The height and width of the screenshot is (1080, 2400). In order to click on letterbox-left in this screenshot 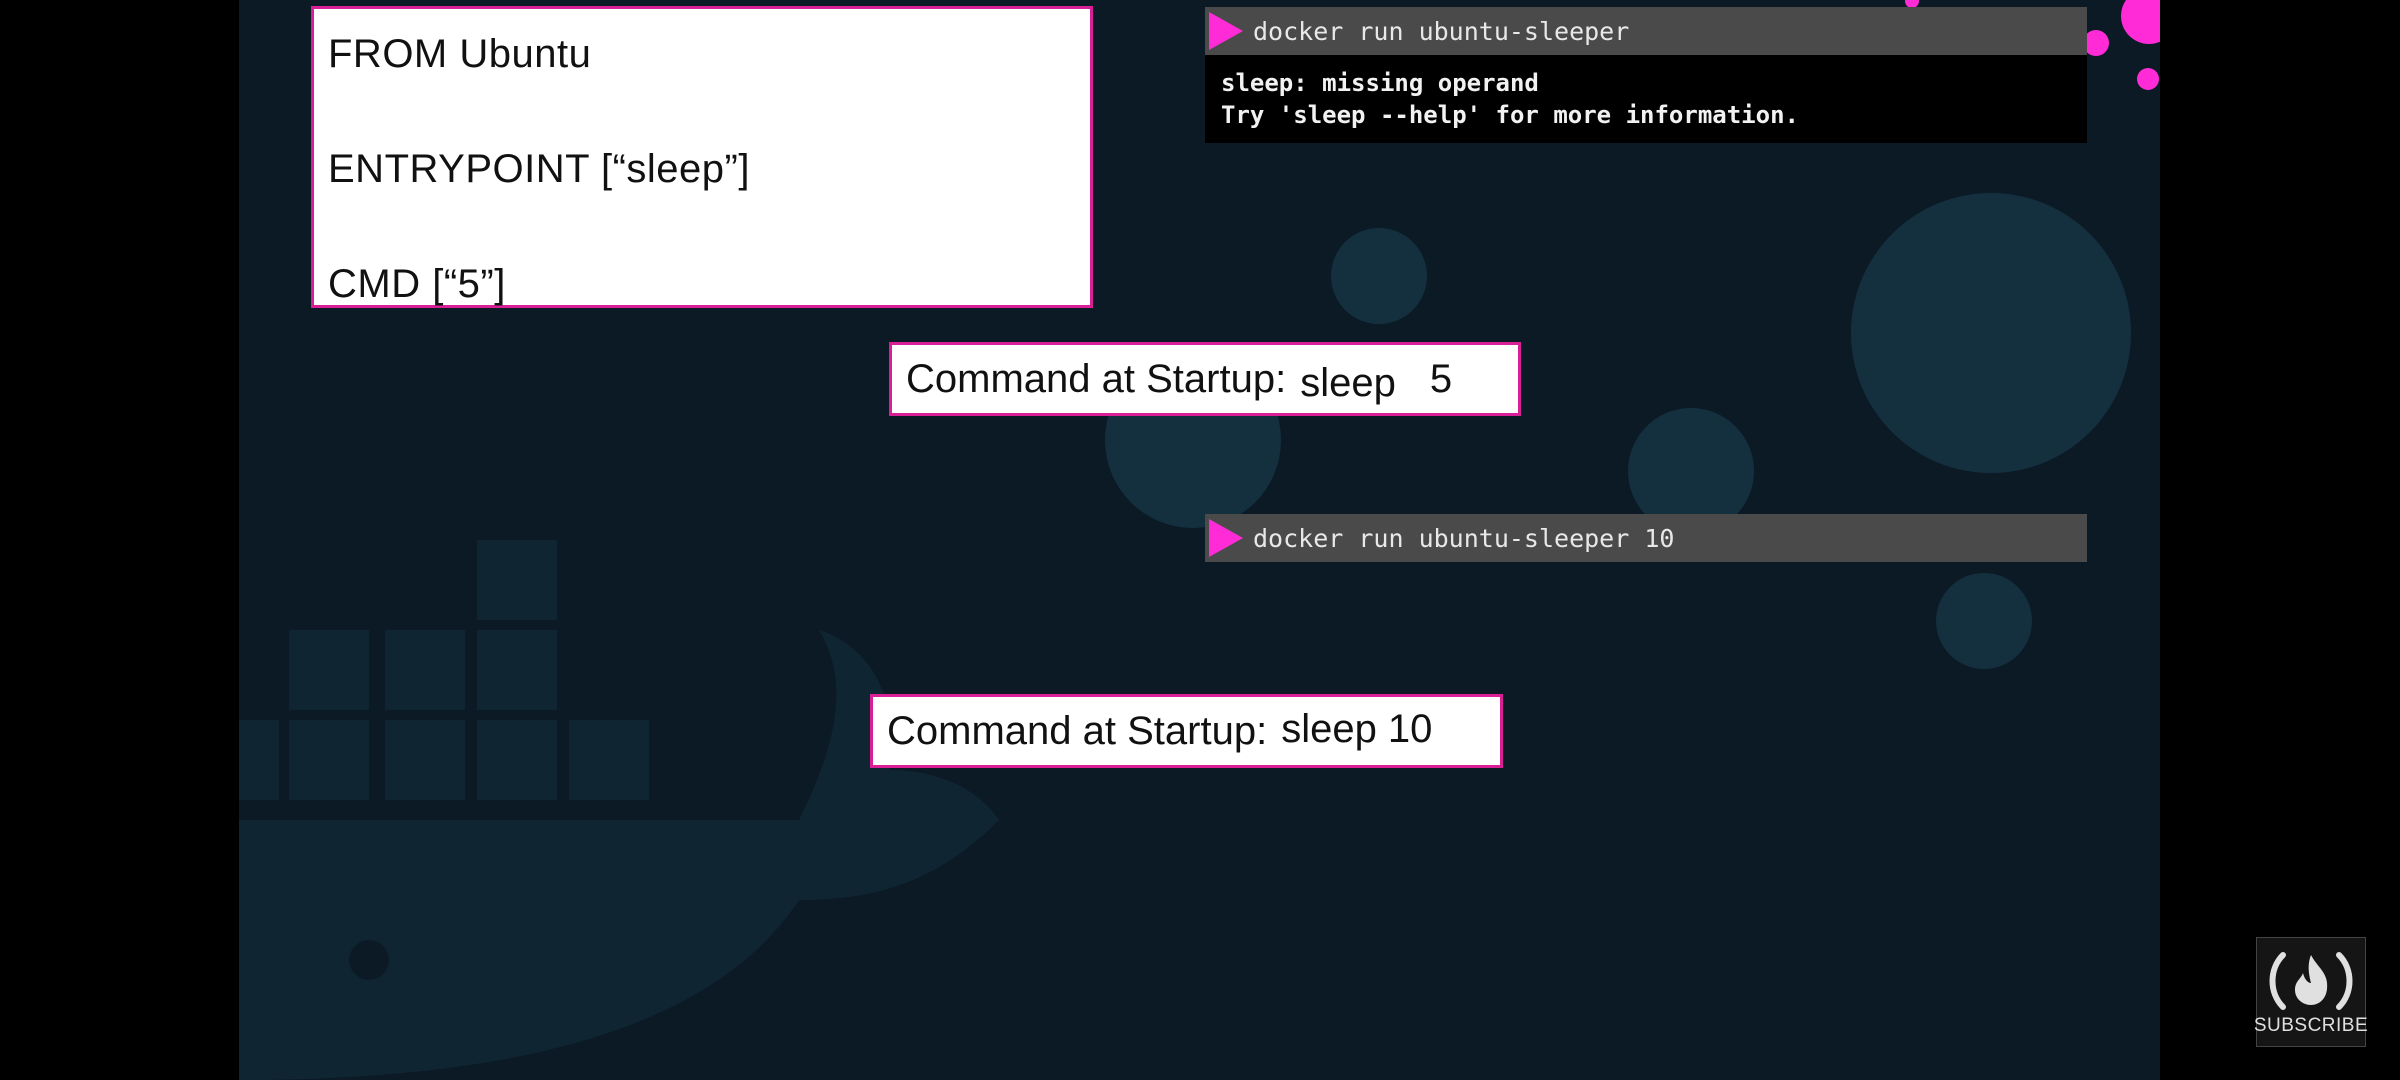, I will do `click(119, 540)`.